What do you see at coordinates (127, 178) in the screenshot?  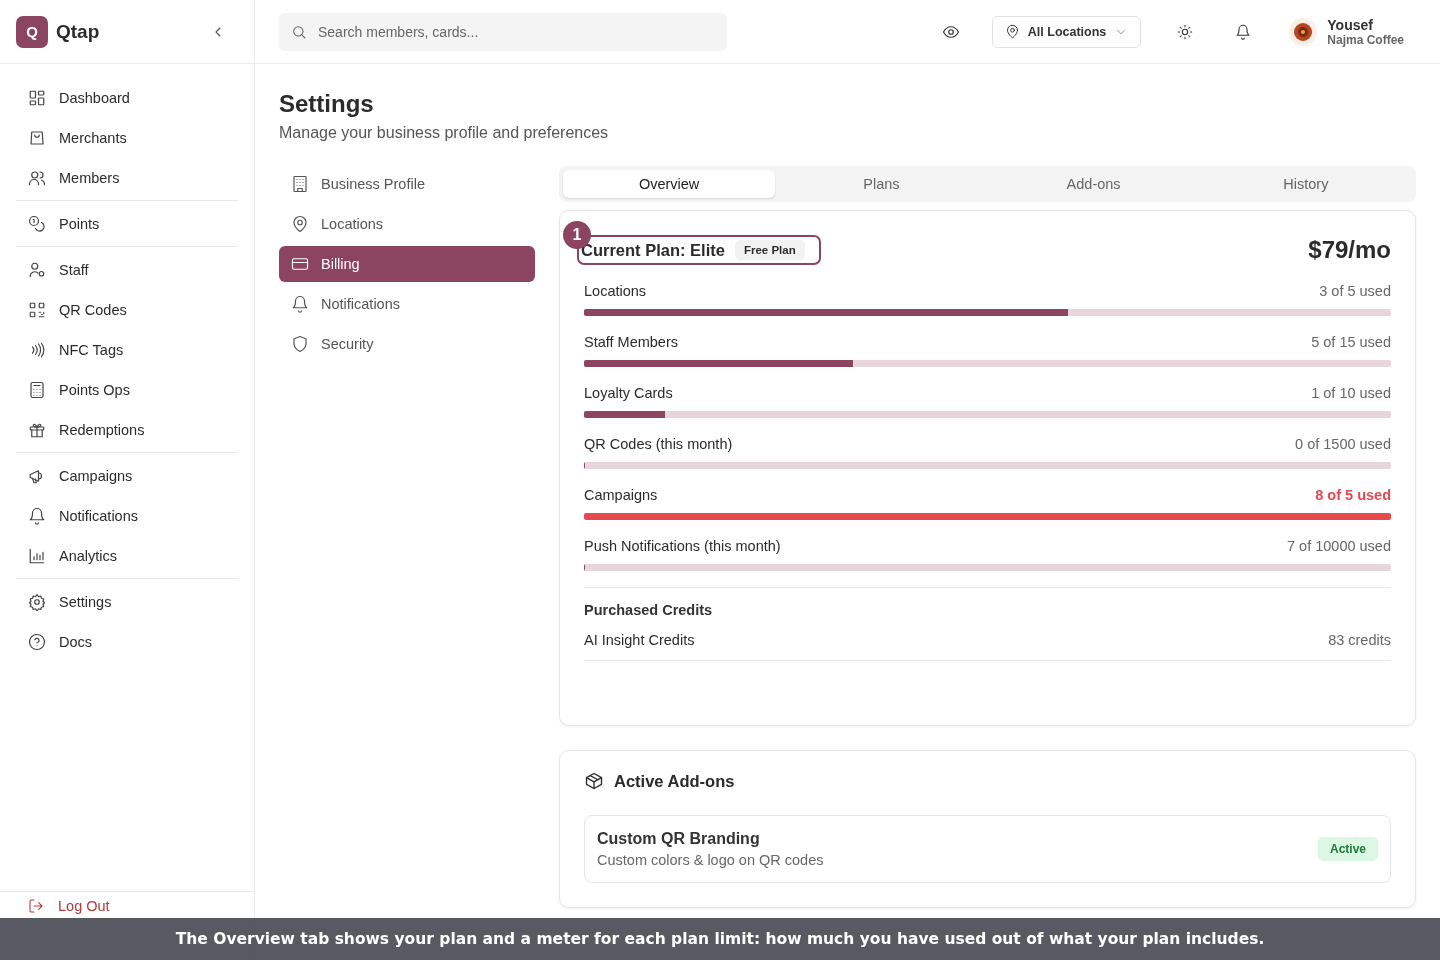 I see `nav-item: Members` at bounding box center [127, 178].